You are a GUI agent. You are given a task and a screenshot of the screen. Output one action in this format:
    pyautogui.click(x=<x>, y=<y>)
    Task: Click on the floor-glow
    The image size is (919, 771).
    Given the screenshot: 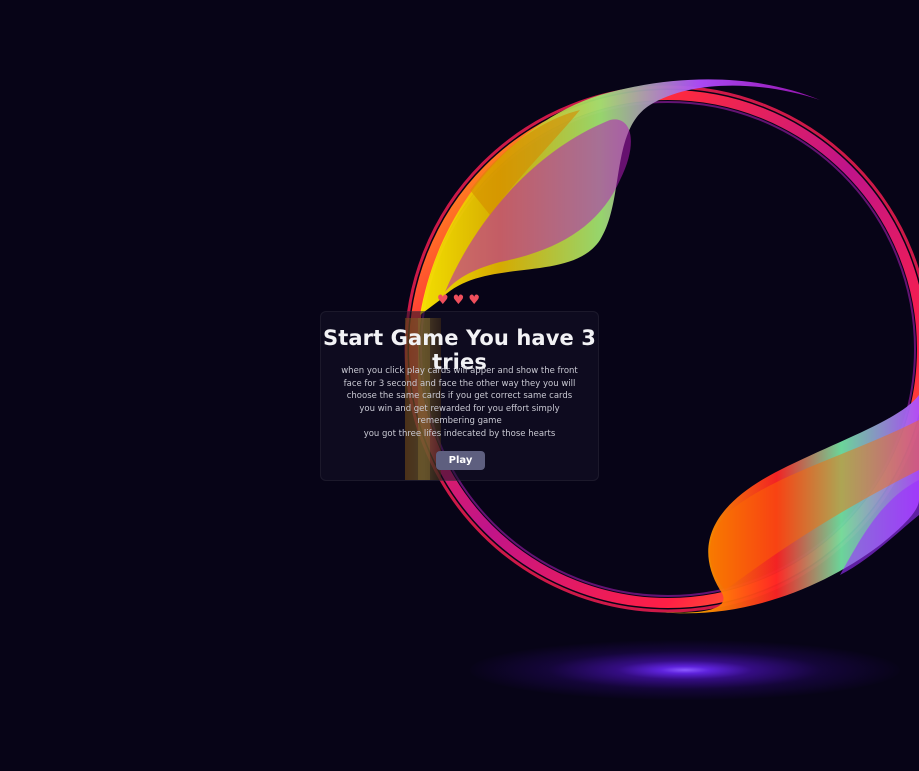 What is the action you would take?
    pyautogui.click(x=685, y=670)
    